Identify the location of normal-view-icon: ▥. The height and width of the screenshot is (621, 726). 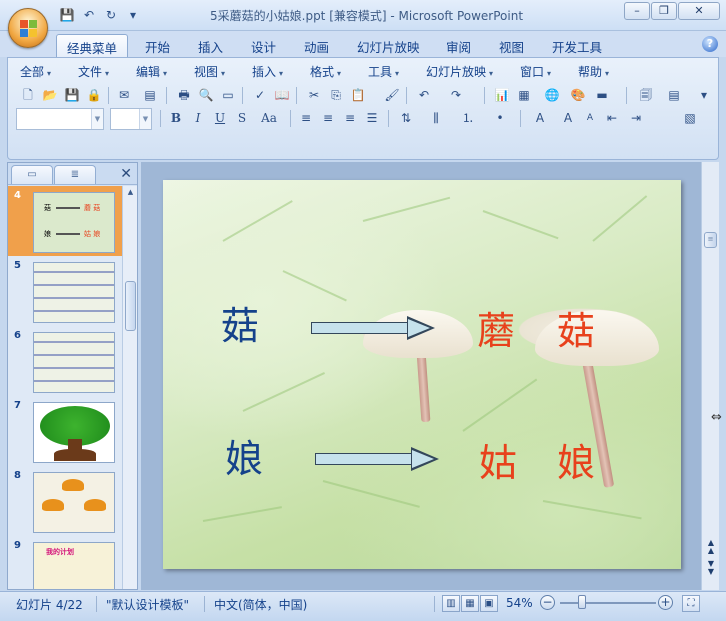
(451, 603).